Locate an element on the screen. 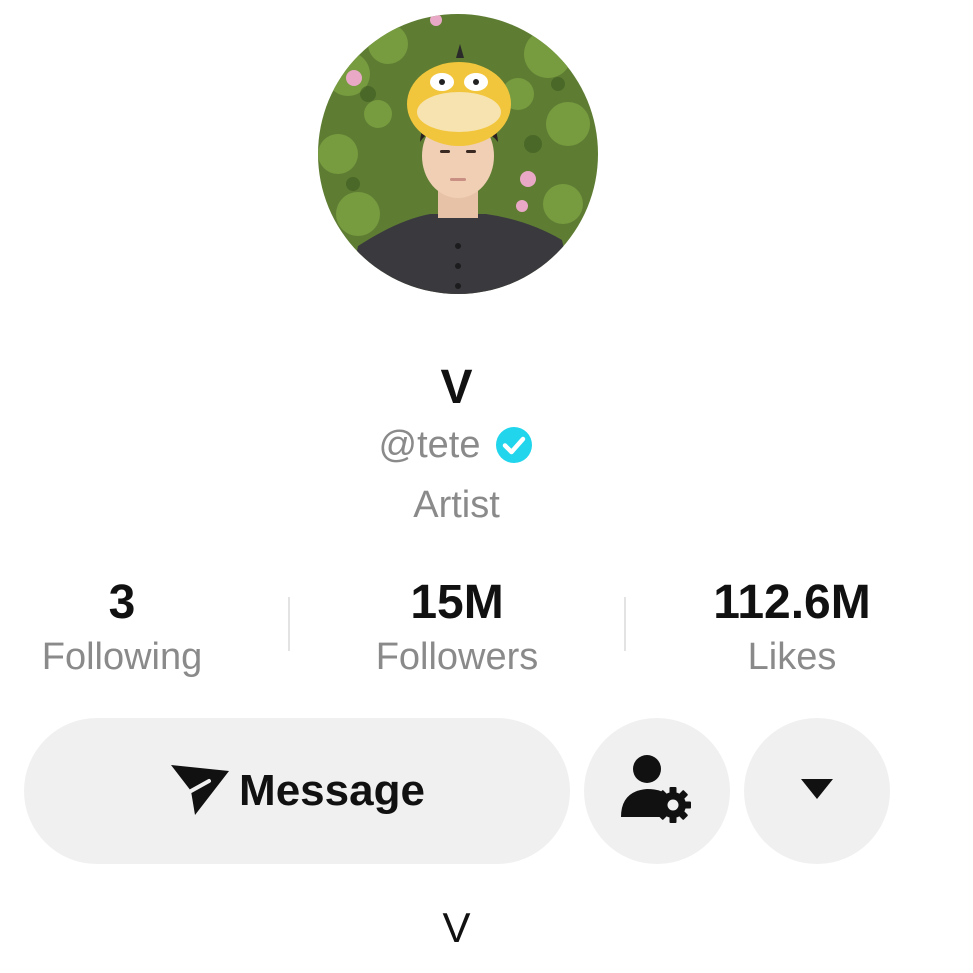 The width and height of the screenshot is (973, 973). followers-count: 15M is located at coordinates (457, 602).